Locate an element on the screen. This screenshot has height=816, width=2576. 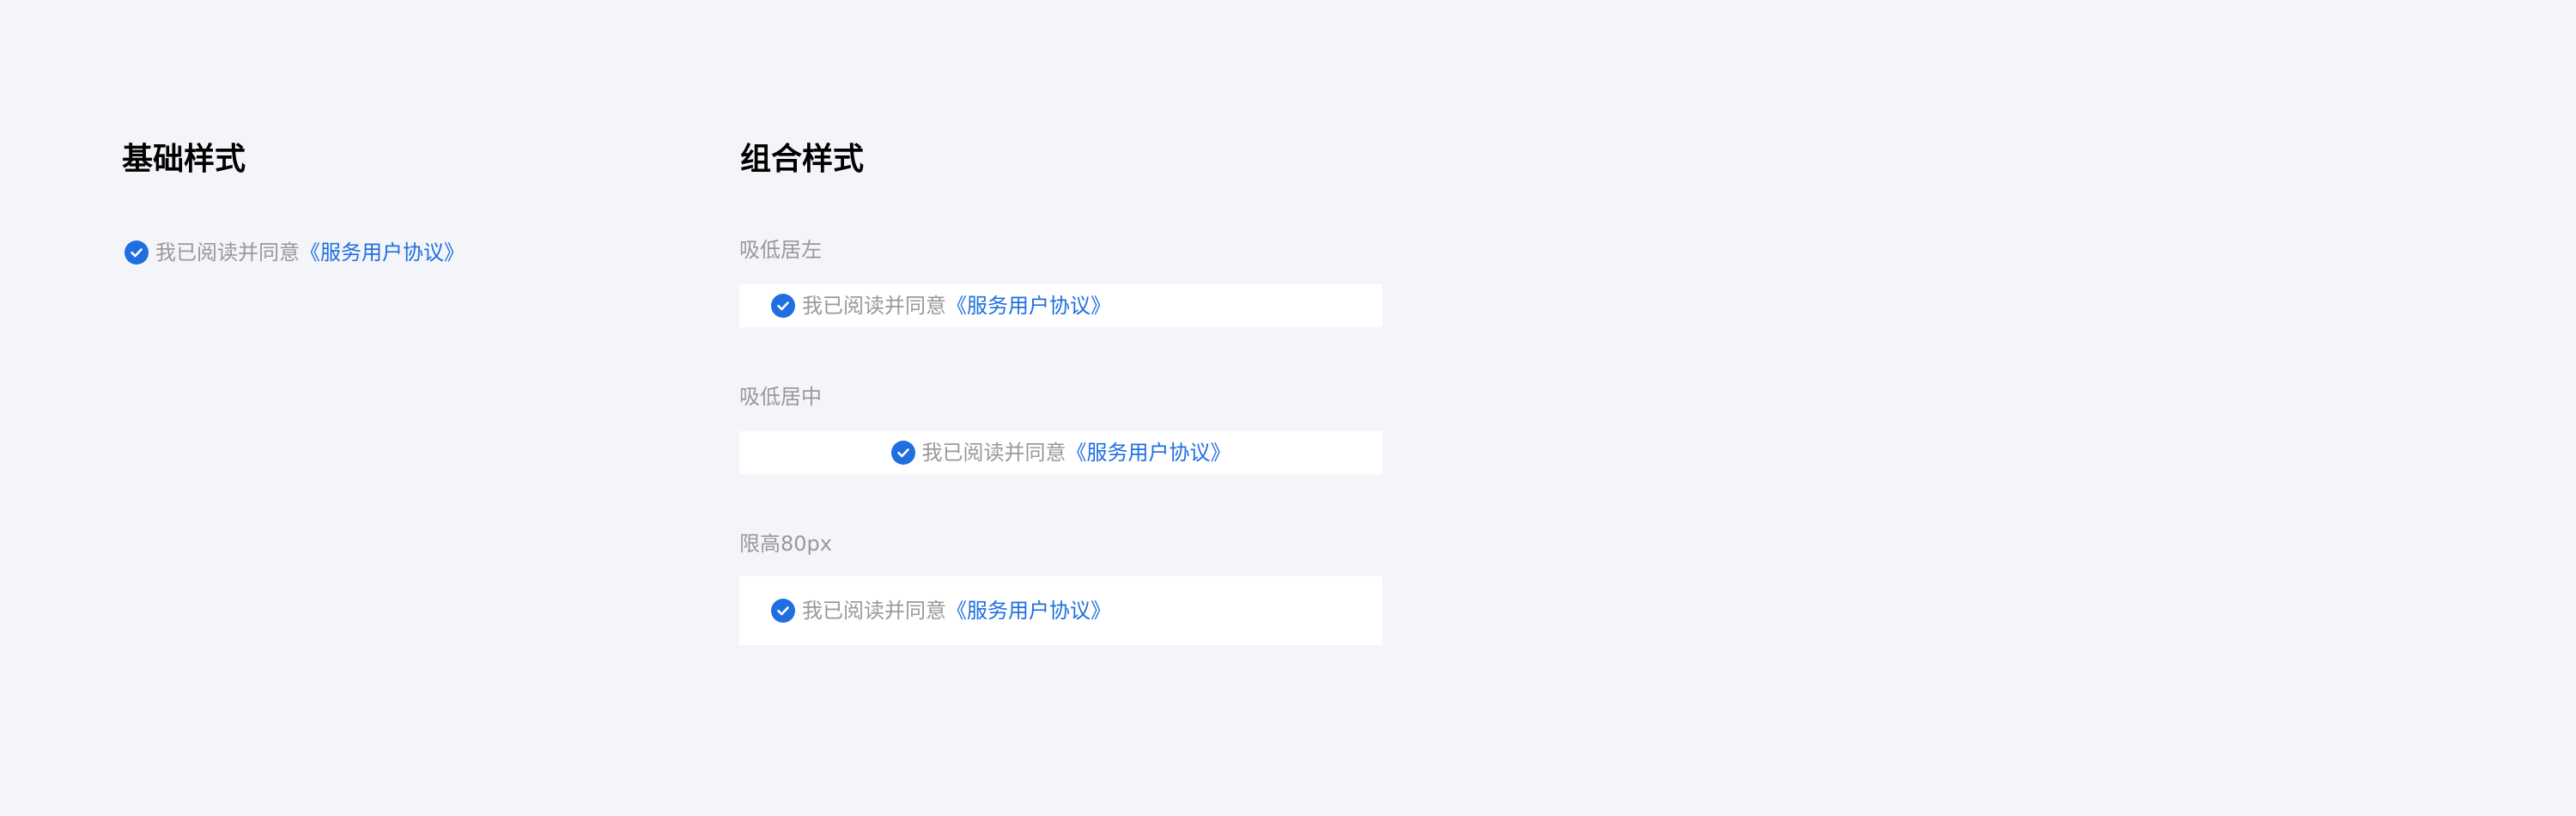
group-label-bottom-center: 吸低居中 is located at coordinates (781, 397).